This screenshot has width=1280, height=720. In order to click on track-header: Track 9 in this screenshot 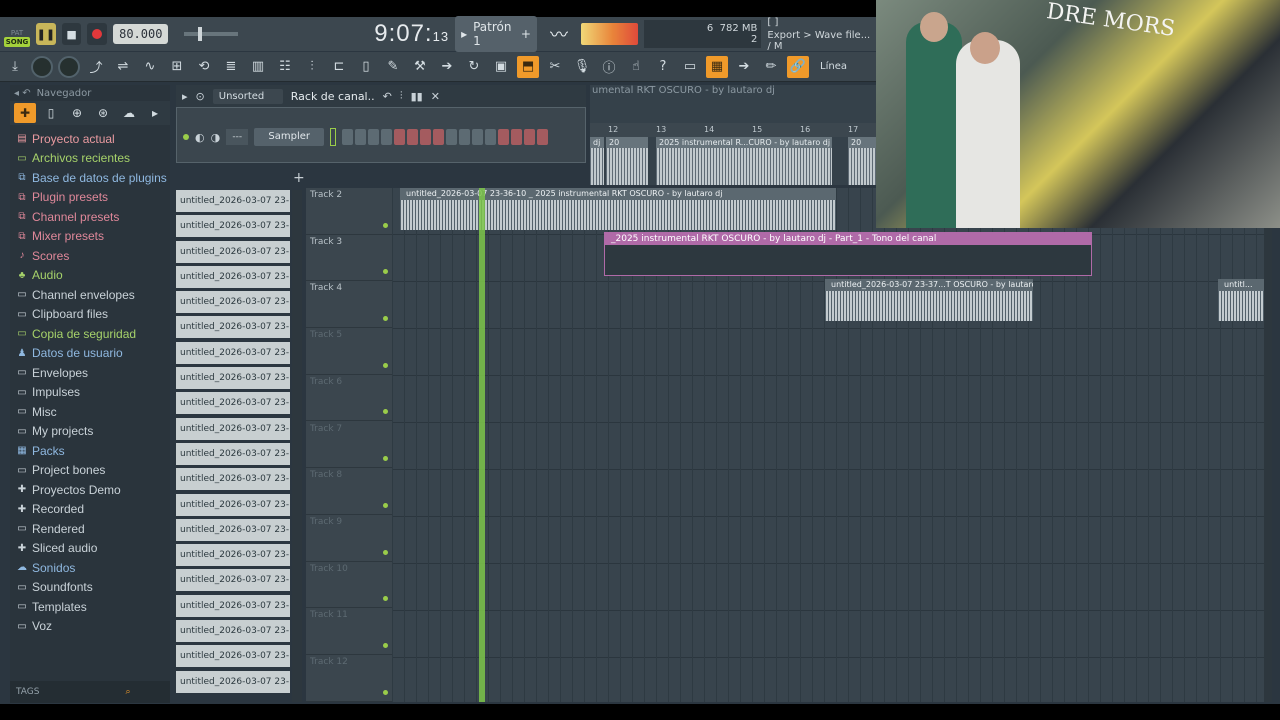, I will do `click(349, 538)`.